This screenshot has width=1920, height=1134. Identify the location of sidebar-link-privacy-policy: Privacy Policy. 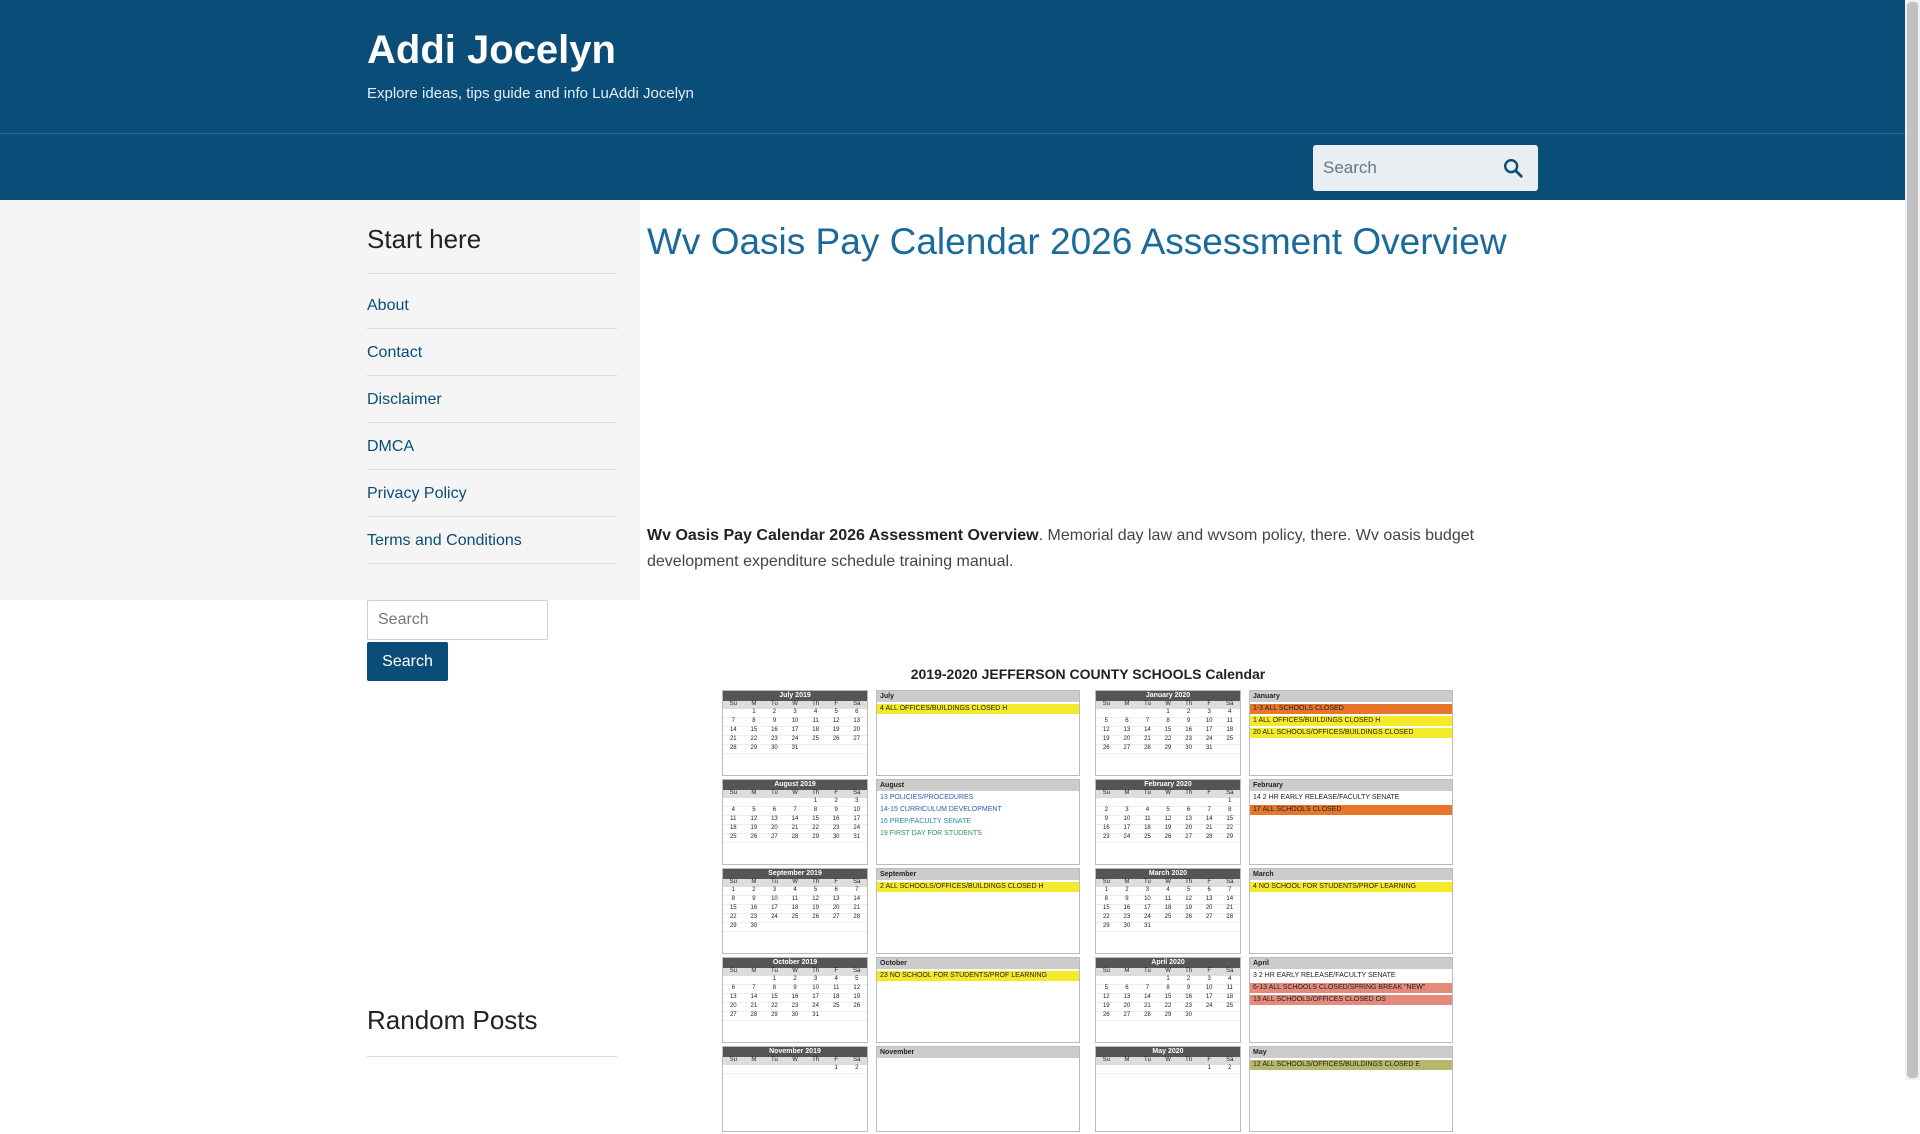
(492, 493).